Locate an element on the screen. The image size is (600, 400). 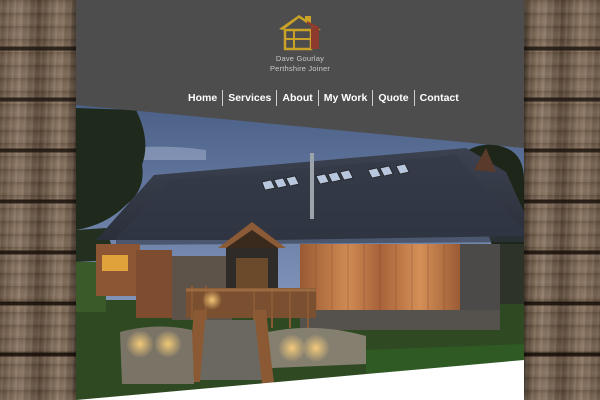
brand-name: Dave Gourlay is located at coordinates (300, 58).